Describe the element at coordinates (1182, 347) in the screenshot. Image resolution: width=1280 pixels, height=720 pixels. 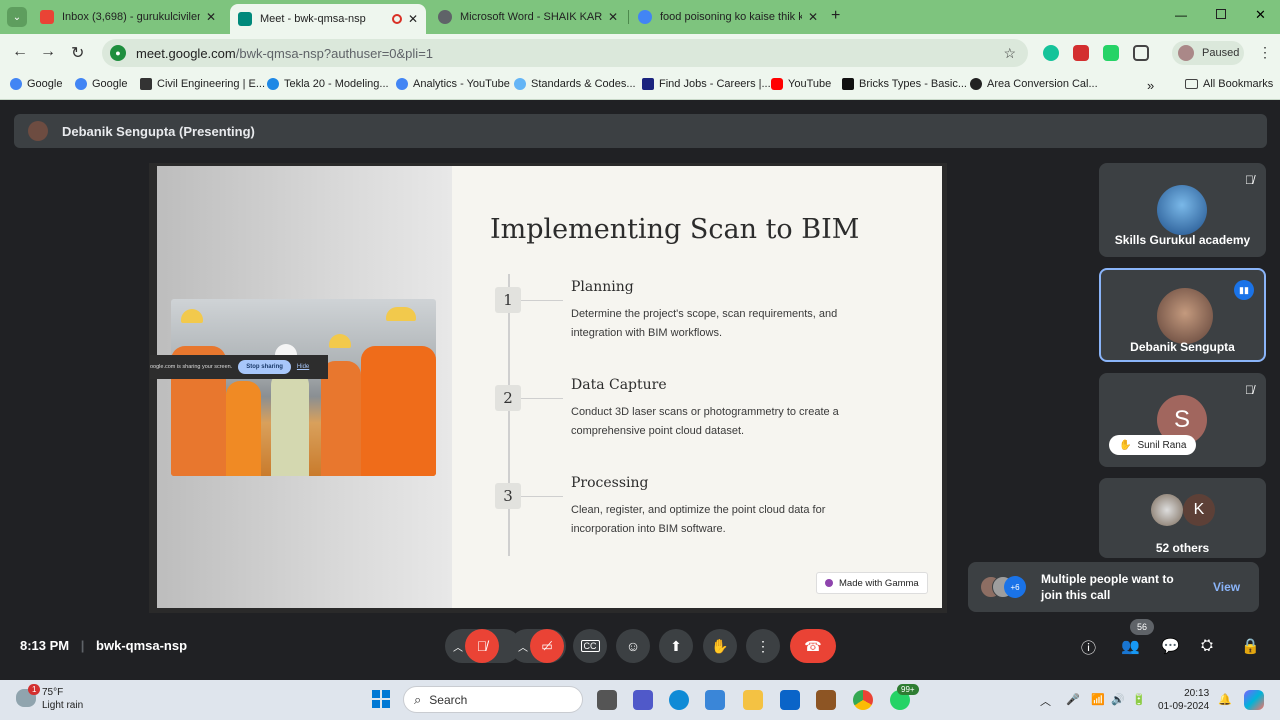
I see `participant-name: Debanik Sengupta` at that location.